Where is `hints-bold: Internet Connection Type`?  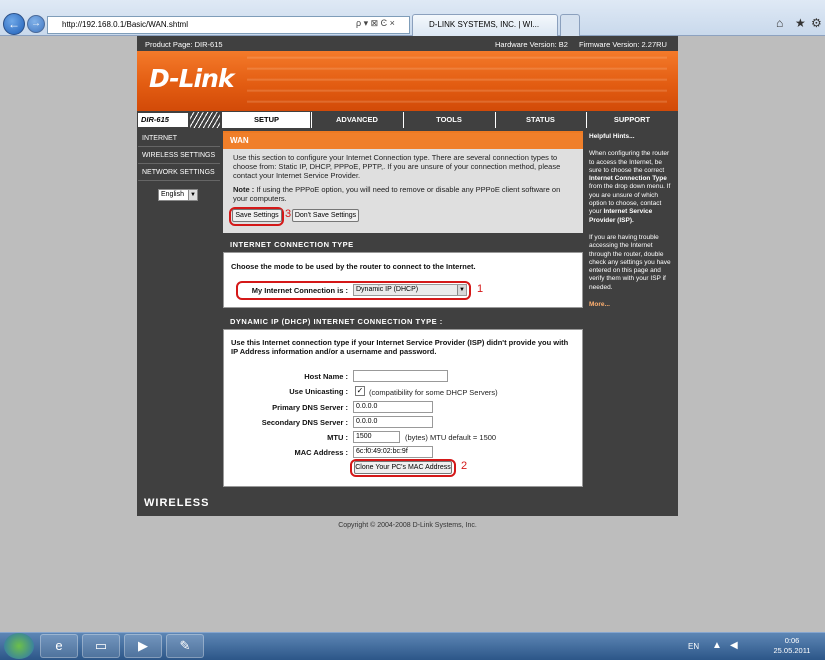 hints-bold: Internet Connection Type is located at coordinates (628, 179).